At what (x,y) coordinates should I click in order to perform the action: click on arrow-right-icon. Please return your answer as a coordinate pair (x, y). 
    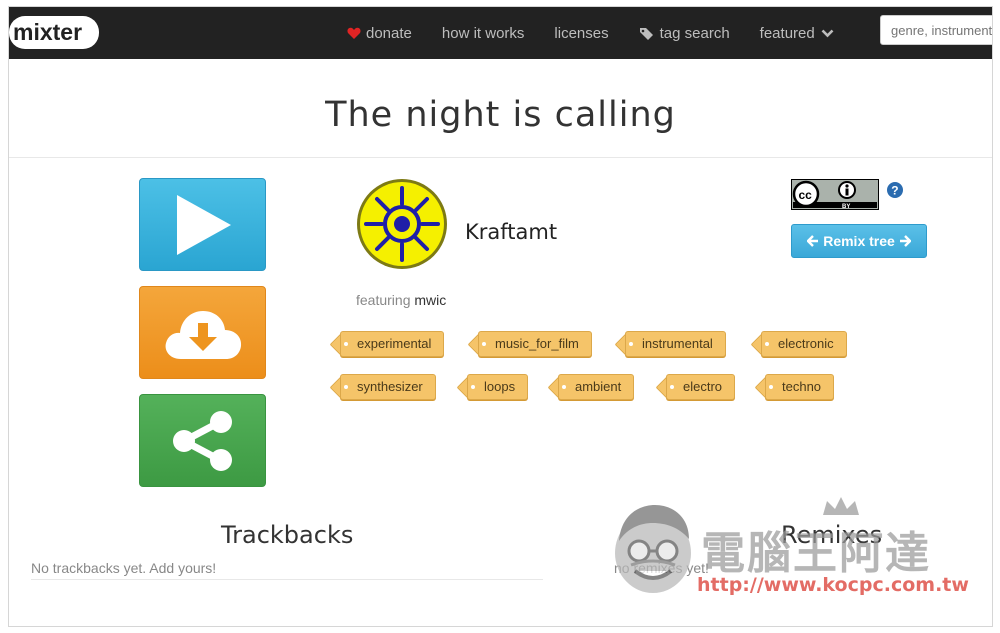
    Looking at the image, I should click on (905, 241).